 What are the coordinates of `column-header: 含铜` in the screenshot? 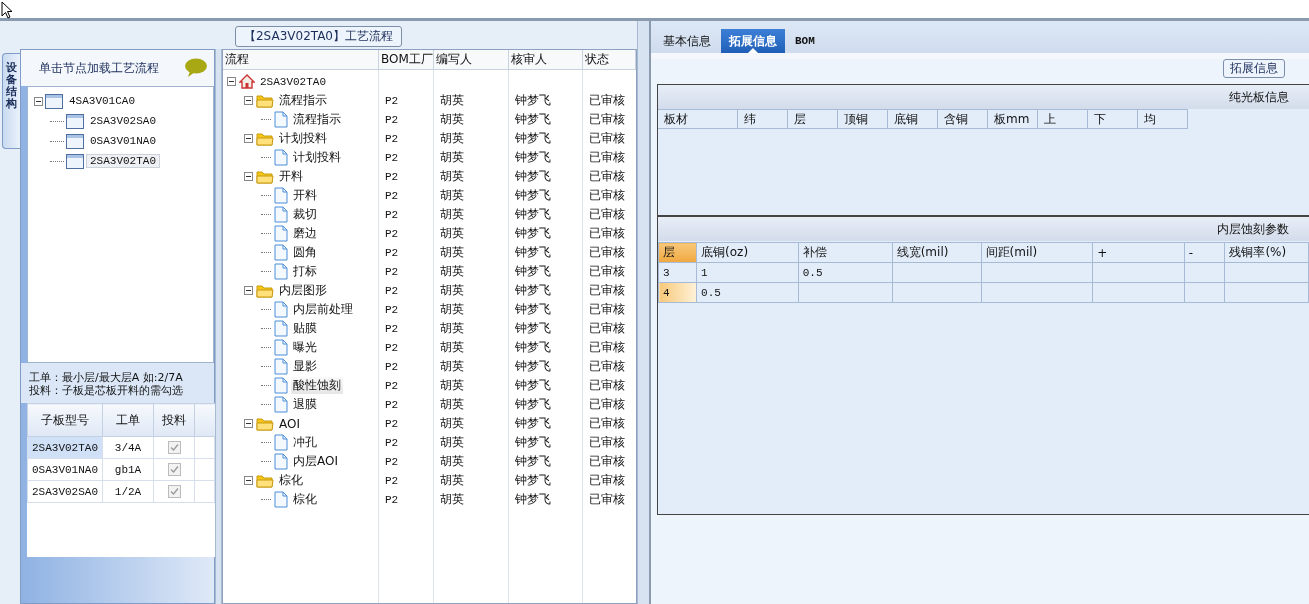 It's located at (963, 119).